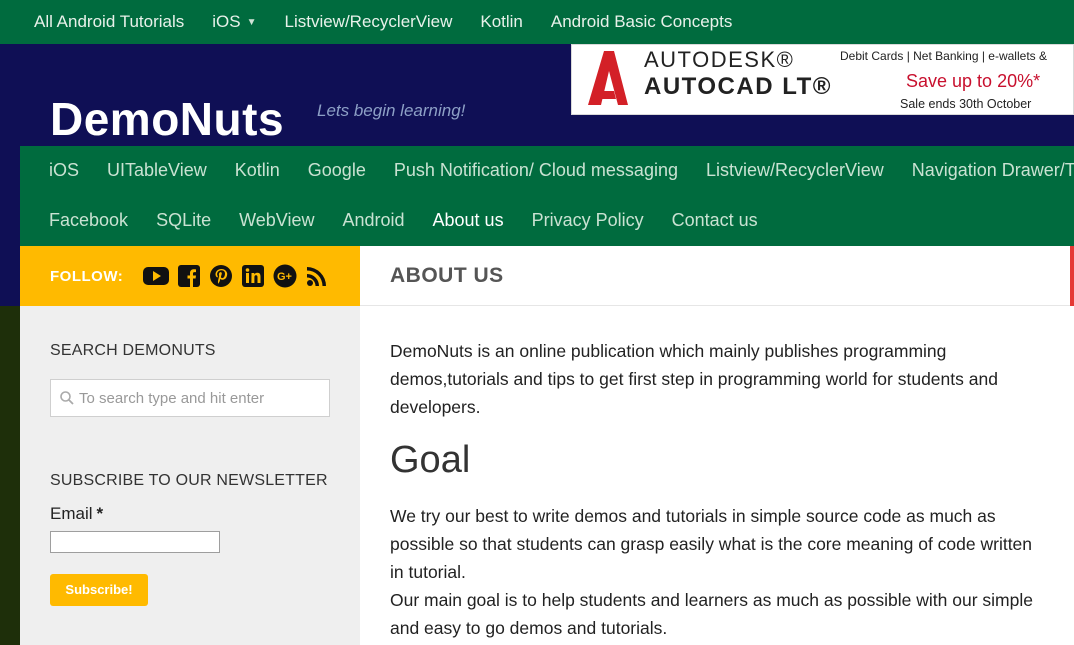  Describe the element at coordinates (221, 276) in the screenshot. I see `pinterest-icon` at that location.